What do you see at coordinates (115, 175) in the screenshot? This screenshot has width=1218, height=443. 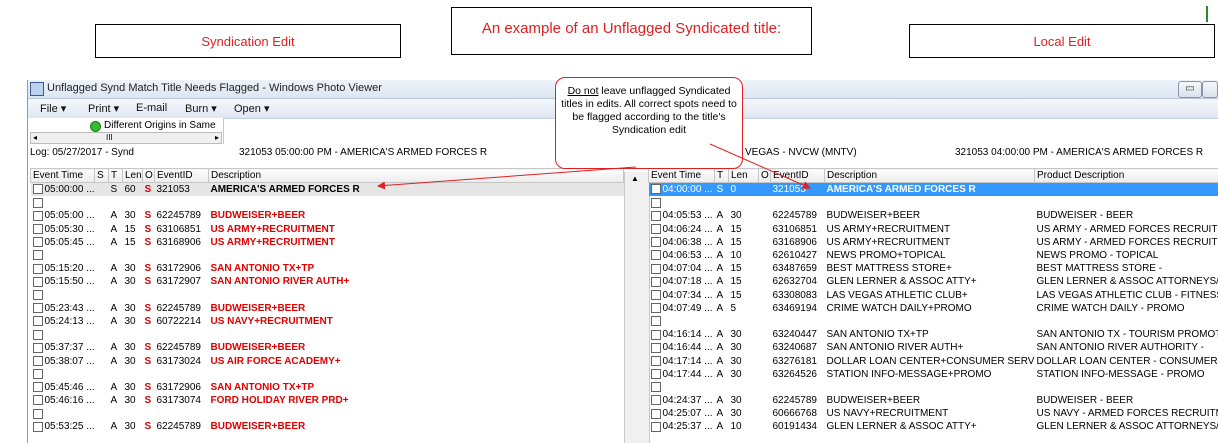 I see `synd-column-header: T` at bounding box center [115, 175].